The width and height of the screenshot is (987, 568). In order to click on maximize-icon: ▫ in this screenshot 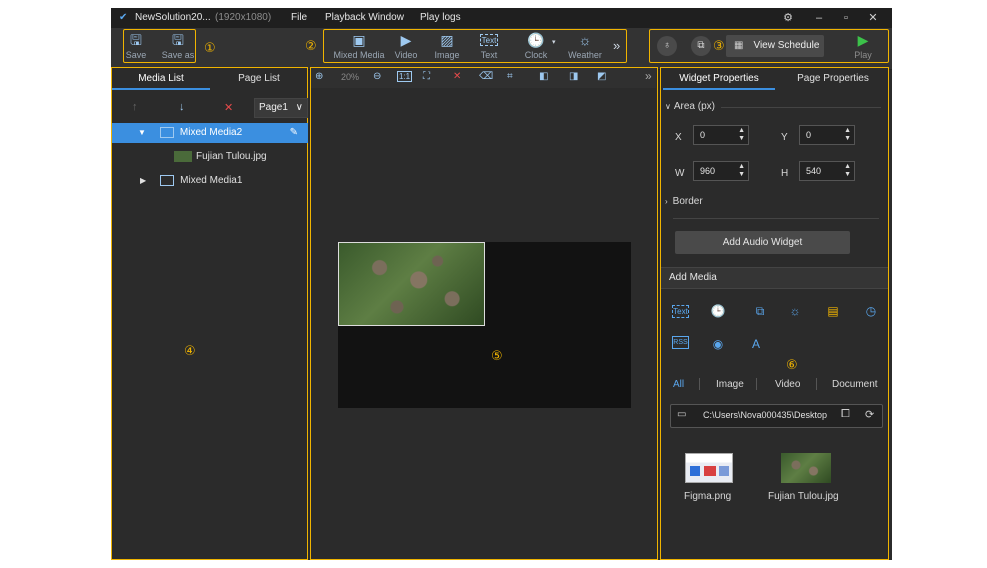, I will do `click(846, 18)`.